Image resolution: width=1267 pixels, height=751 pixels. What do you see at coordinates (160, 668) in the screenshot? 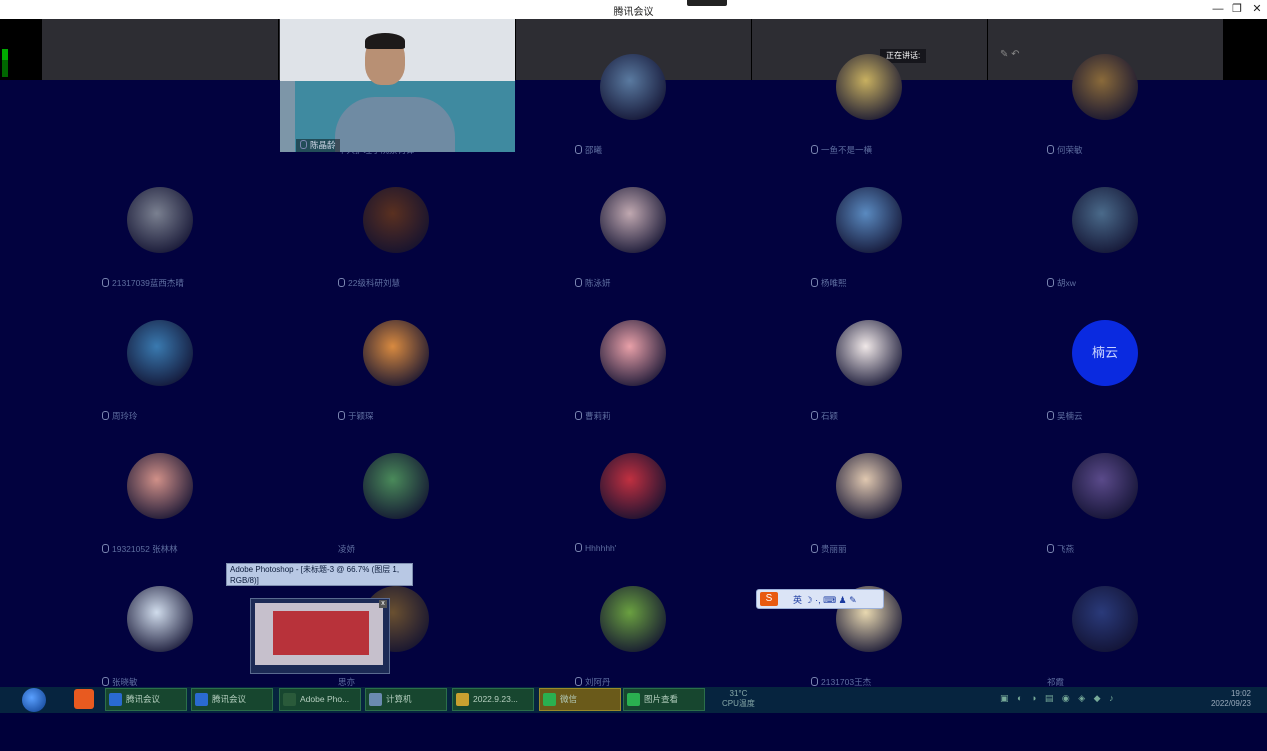
I see `participant-tile: 张晓敏` at bounding box center [160, 668].